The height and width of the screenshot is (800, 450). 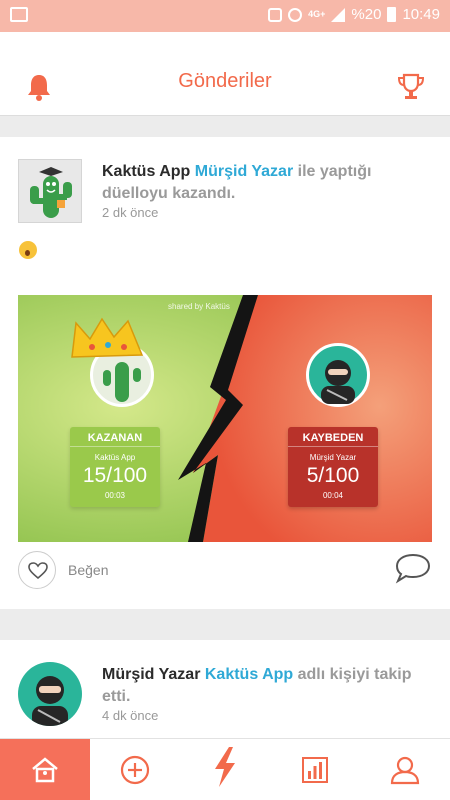 I want to click on loser-label: KAYBEDEN, so click(x=333, y=437).